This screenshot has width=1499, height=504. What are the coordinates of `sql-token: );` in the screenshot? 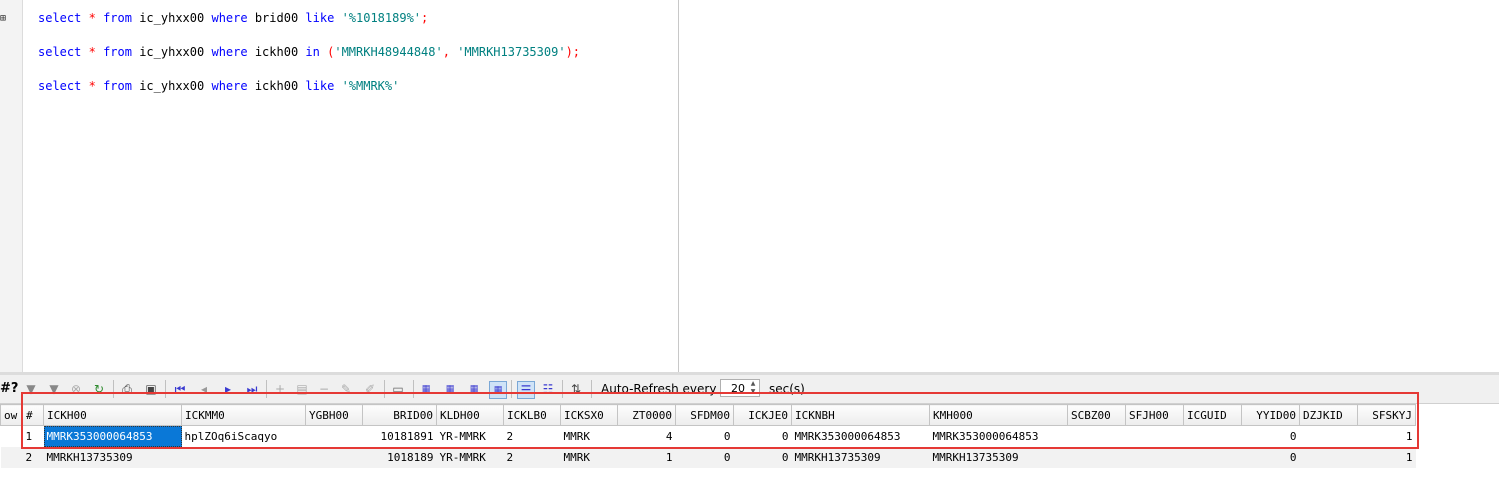 It's located at (573, 52).